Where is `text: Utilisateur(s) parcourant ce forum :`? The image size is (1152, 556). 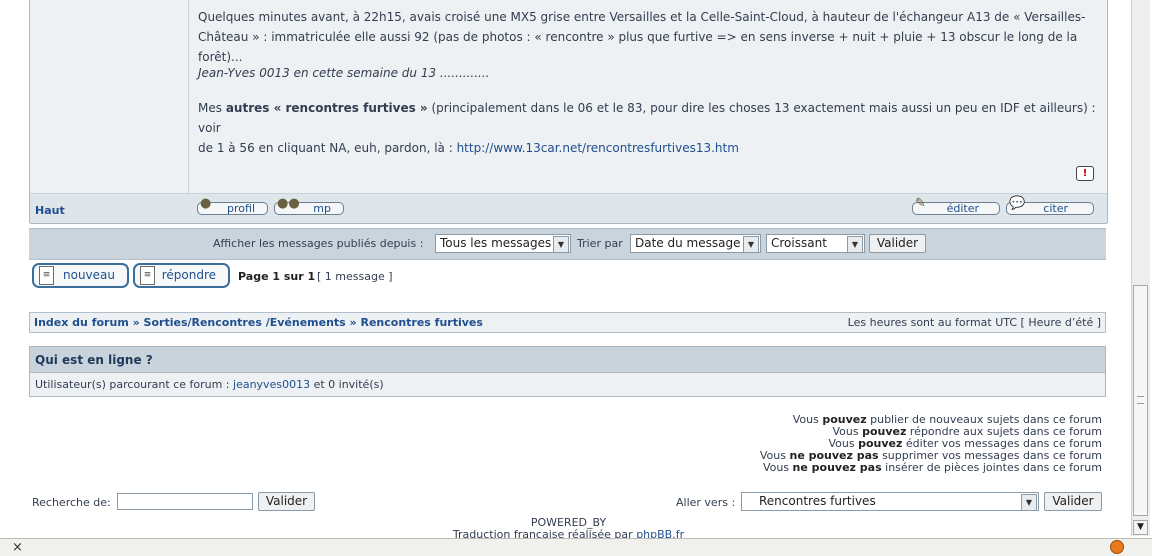 text: Utilisateur(s) parcourant ce forum : is located at coordinates (134, 384).